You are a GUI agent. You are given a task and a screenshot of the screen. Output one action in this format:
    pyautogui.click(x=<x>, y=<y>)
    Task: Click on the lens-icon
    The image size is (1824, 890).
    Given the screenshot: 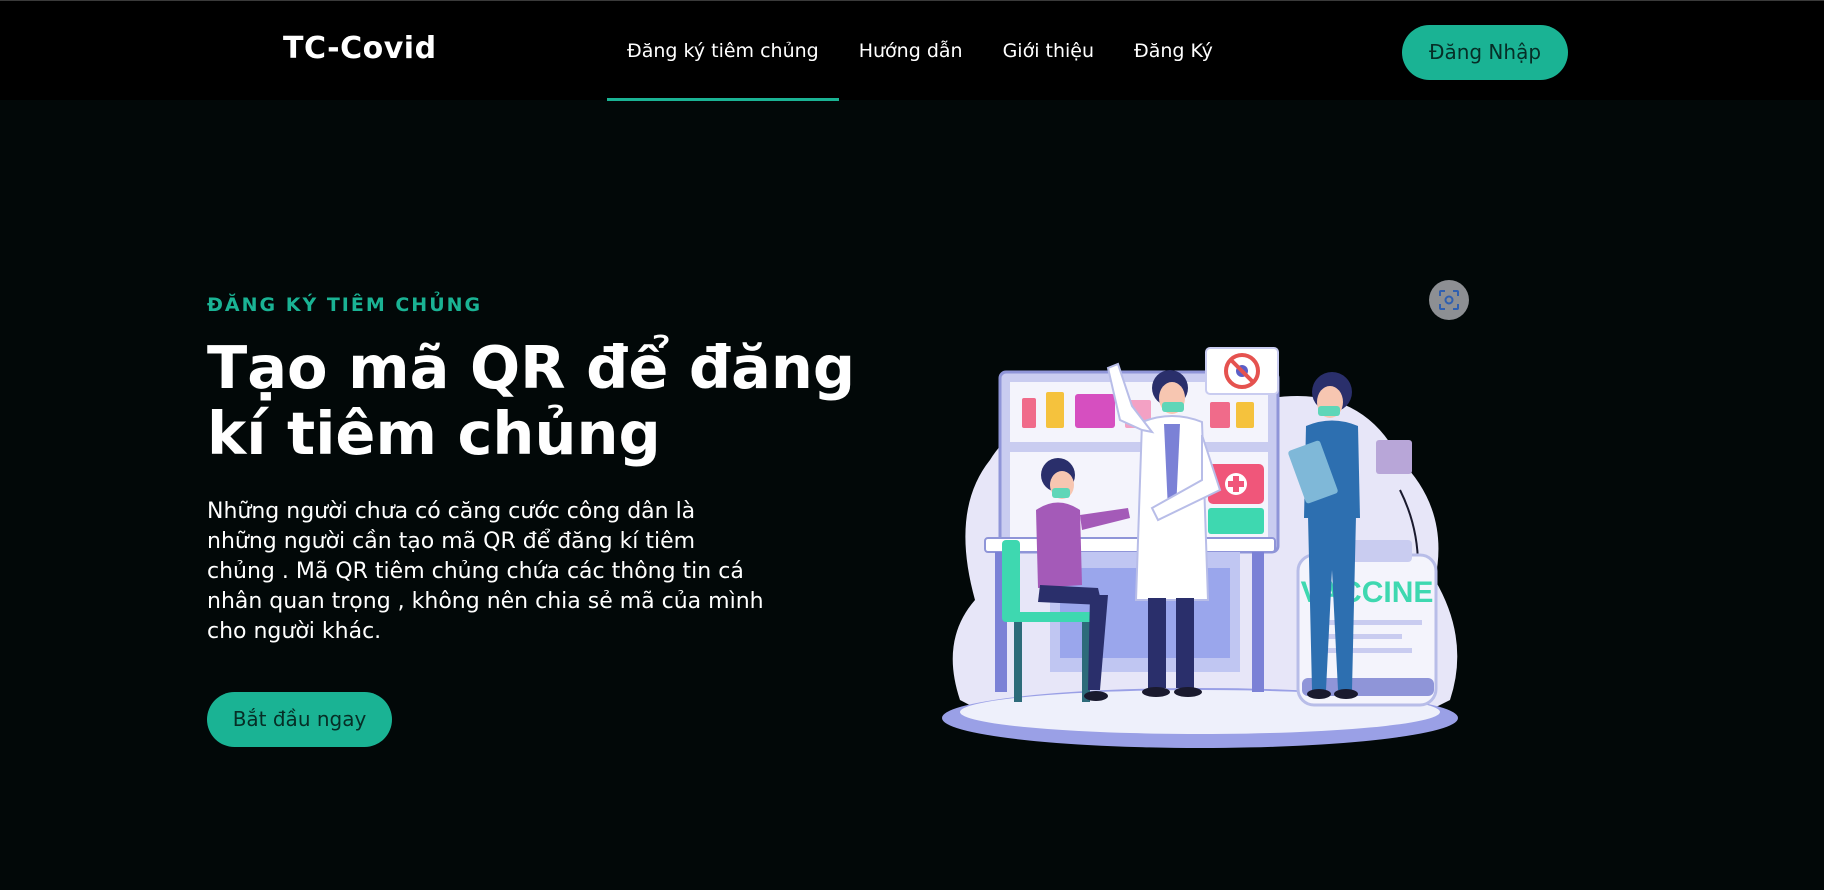 What is the action you would take?
    pyautogui.click(x=1449, y=300)
    